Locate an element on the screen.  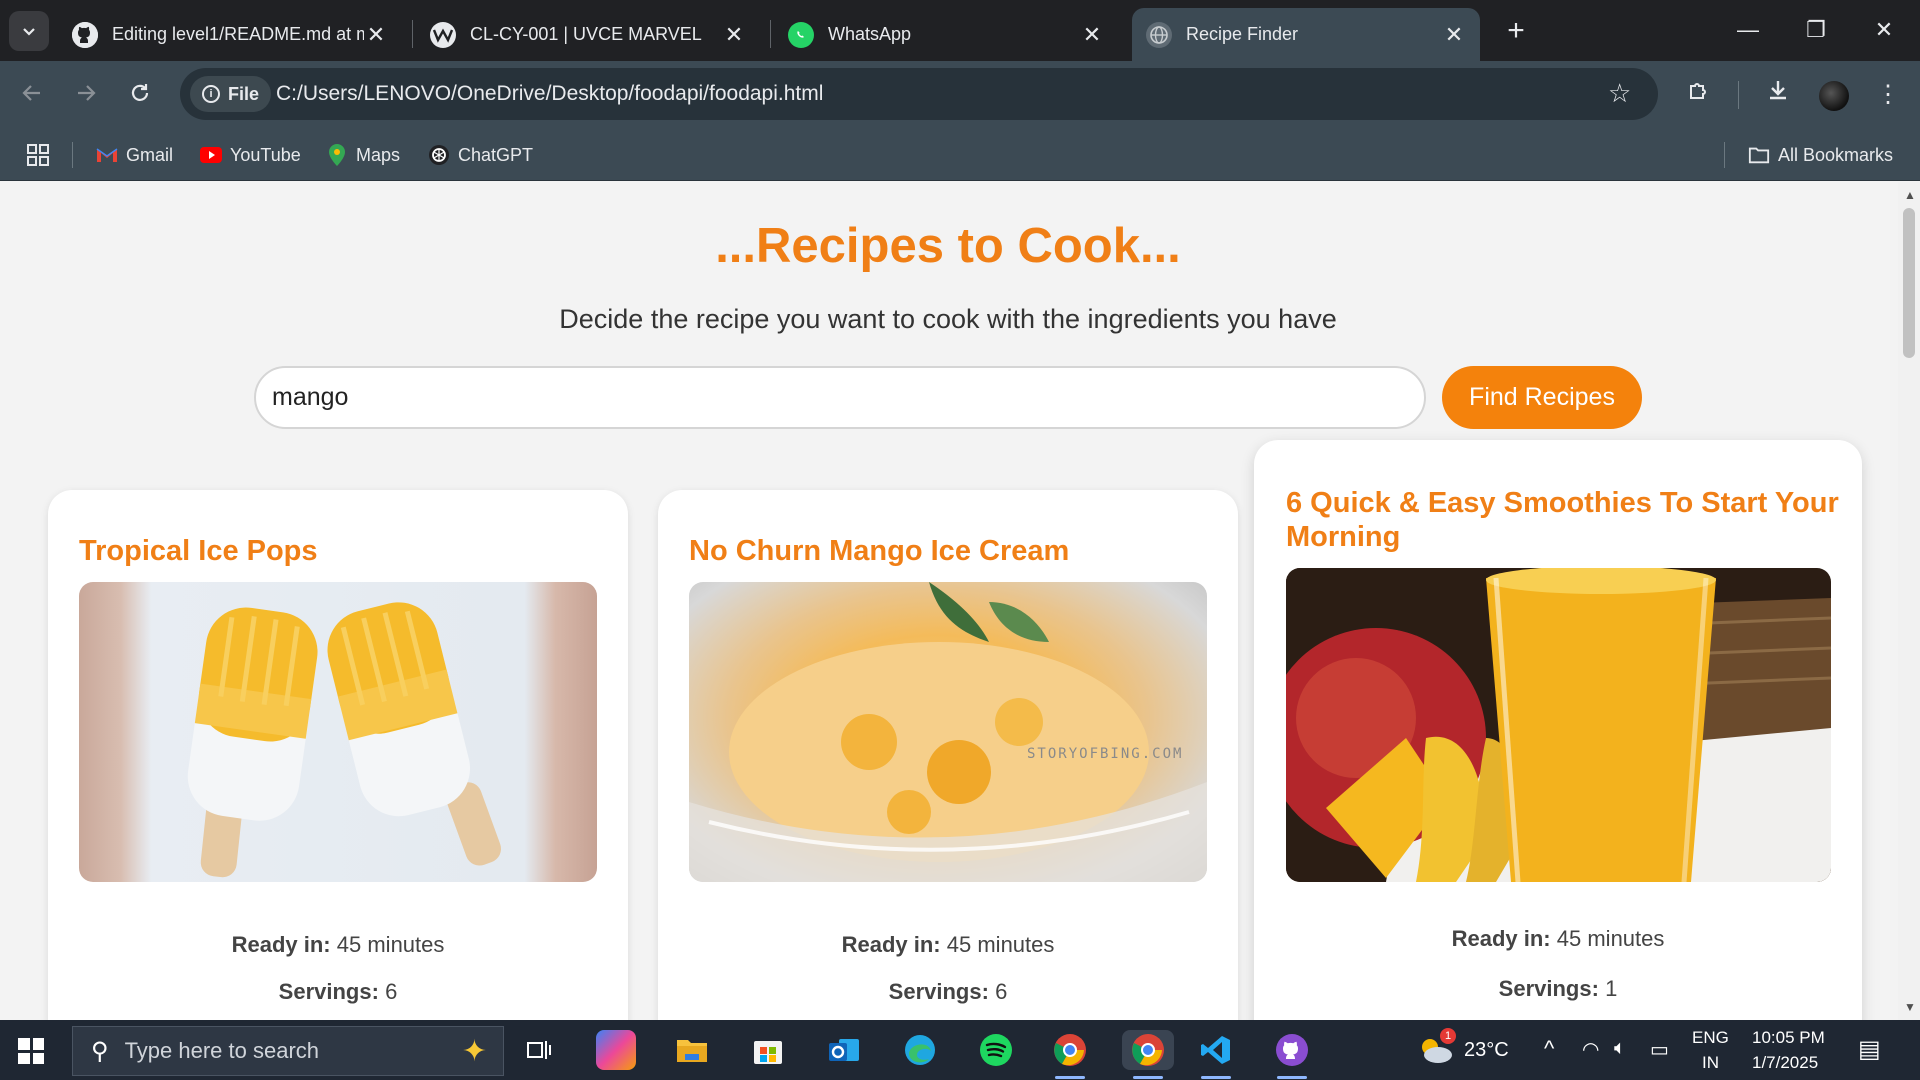
restore-button: ❐ is located at coordinates (1816, 30).